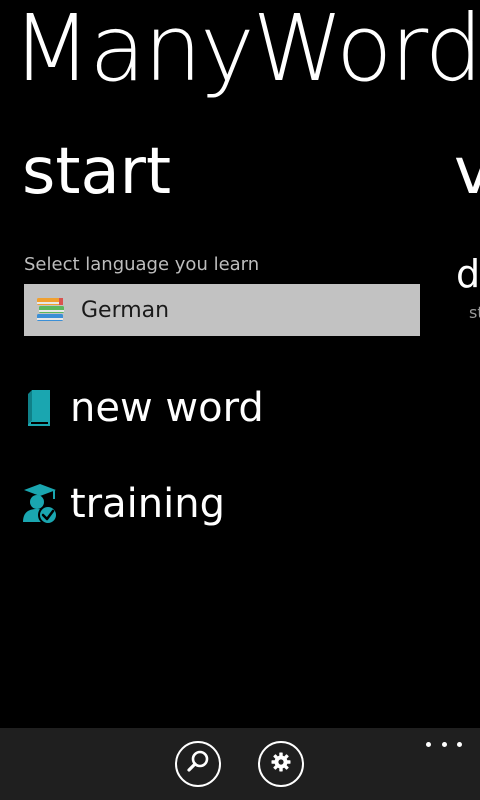 The height and width of the screenshot is (800, 480). Describe the element at coordinates (40, 408) in the screenshot. I see `book-icon` at that location.